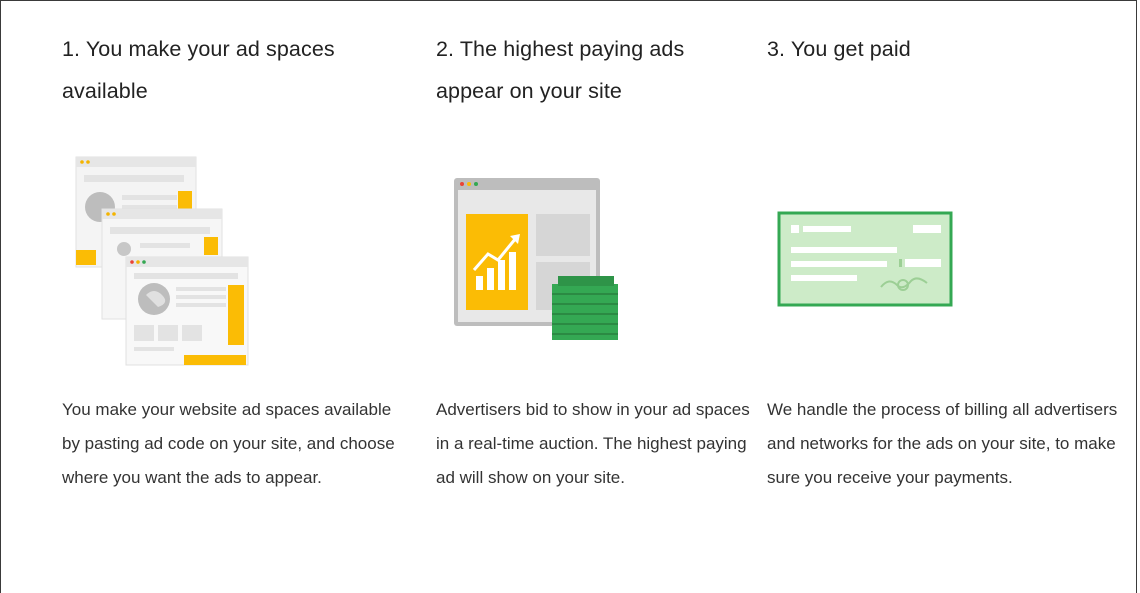  Describe the element at coordinates (865, 259) in the screenshot. I see `check-payment-icon` at that location.